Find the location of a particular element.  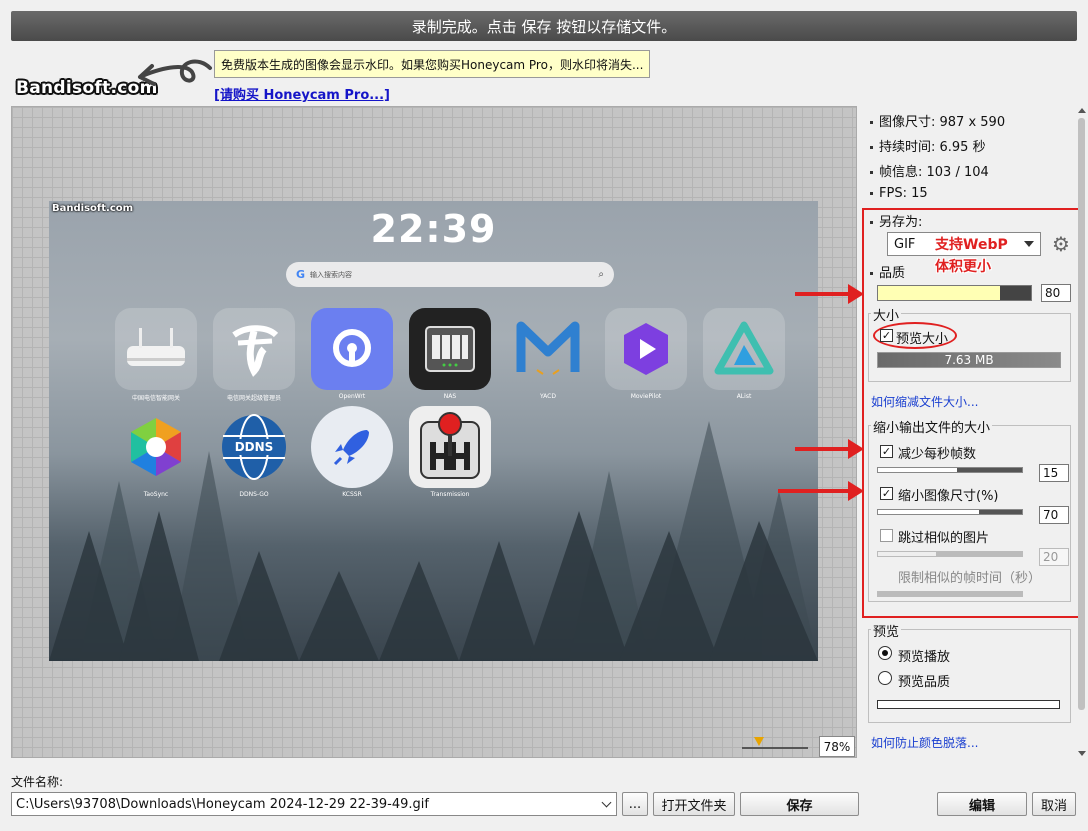

china-telecom-icon is located at coordinates (255, 351).